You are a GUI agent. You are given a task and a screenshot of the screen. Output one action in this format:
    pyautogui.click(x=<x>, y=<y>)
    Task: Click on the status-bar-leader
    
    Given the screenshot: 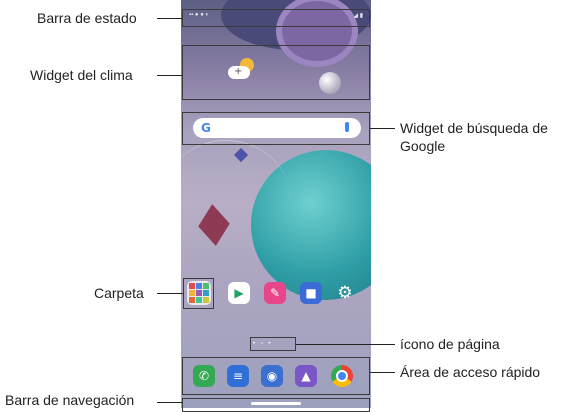 What is the action you would take?
    pyautogui.click(x=169, y=18)
    